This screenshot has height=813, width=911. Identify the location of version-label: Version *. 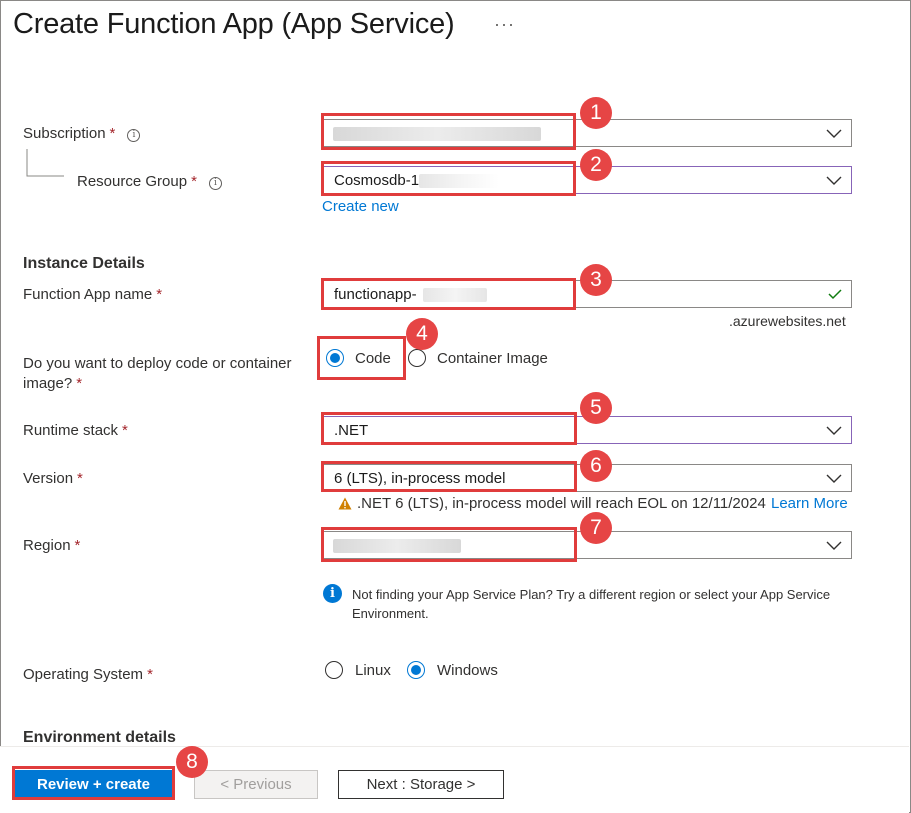
(53, 478).